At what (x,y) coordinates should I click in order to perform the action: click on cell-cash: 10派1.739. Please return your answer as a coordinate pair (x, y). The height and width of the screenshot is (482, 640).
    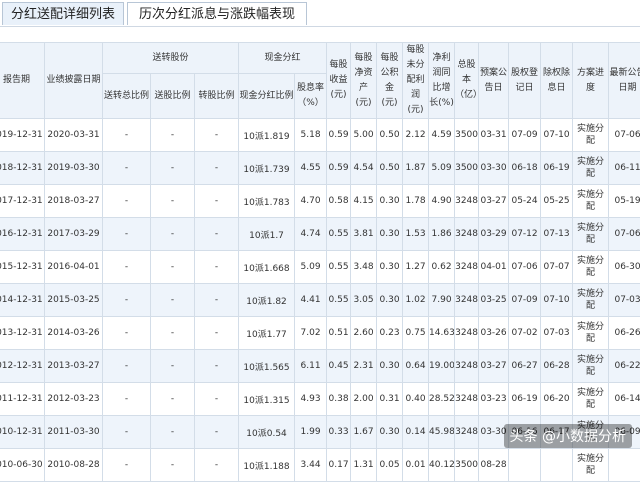
    Looking at the image, I should click on (267, 168).